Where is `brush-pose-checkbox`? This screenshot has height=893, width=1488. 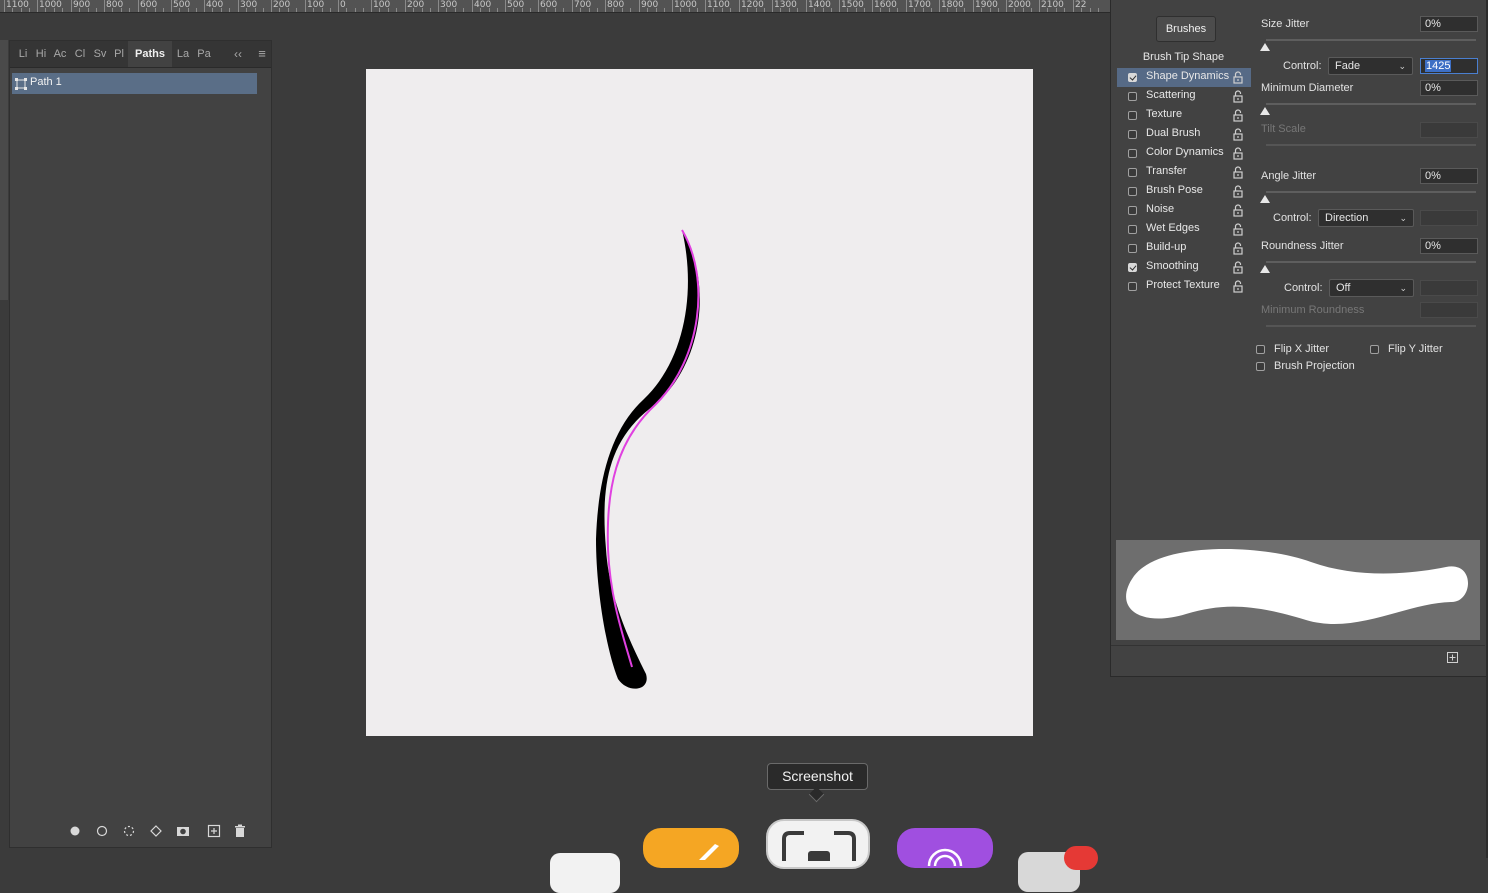 brush-pose-checkbox is located at coordinates (1132, 191).